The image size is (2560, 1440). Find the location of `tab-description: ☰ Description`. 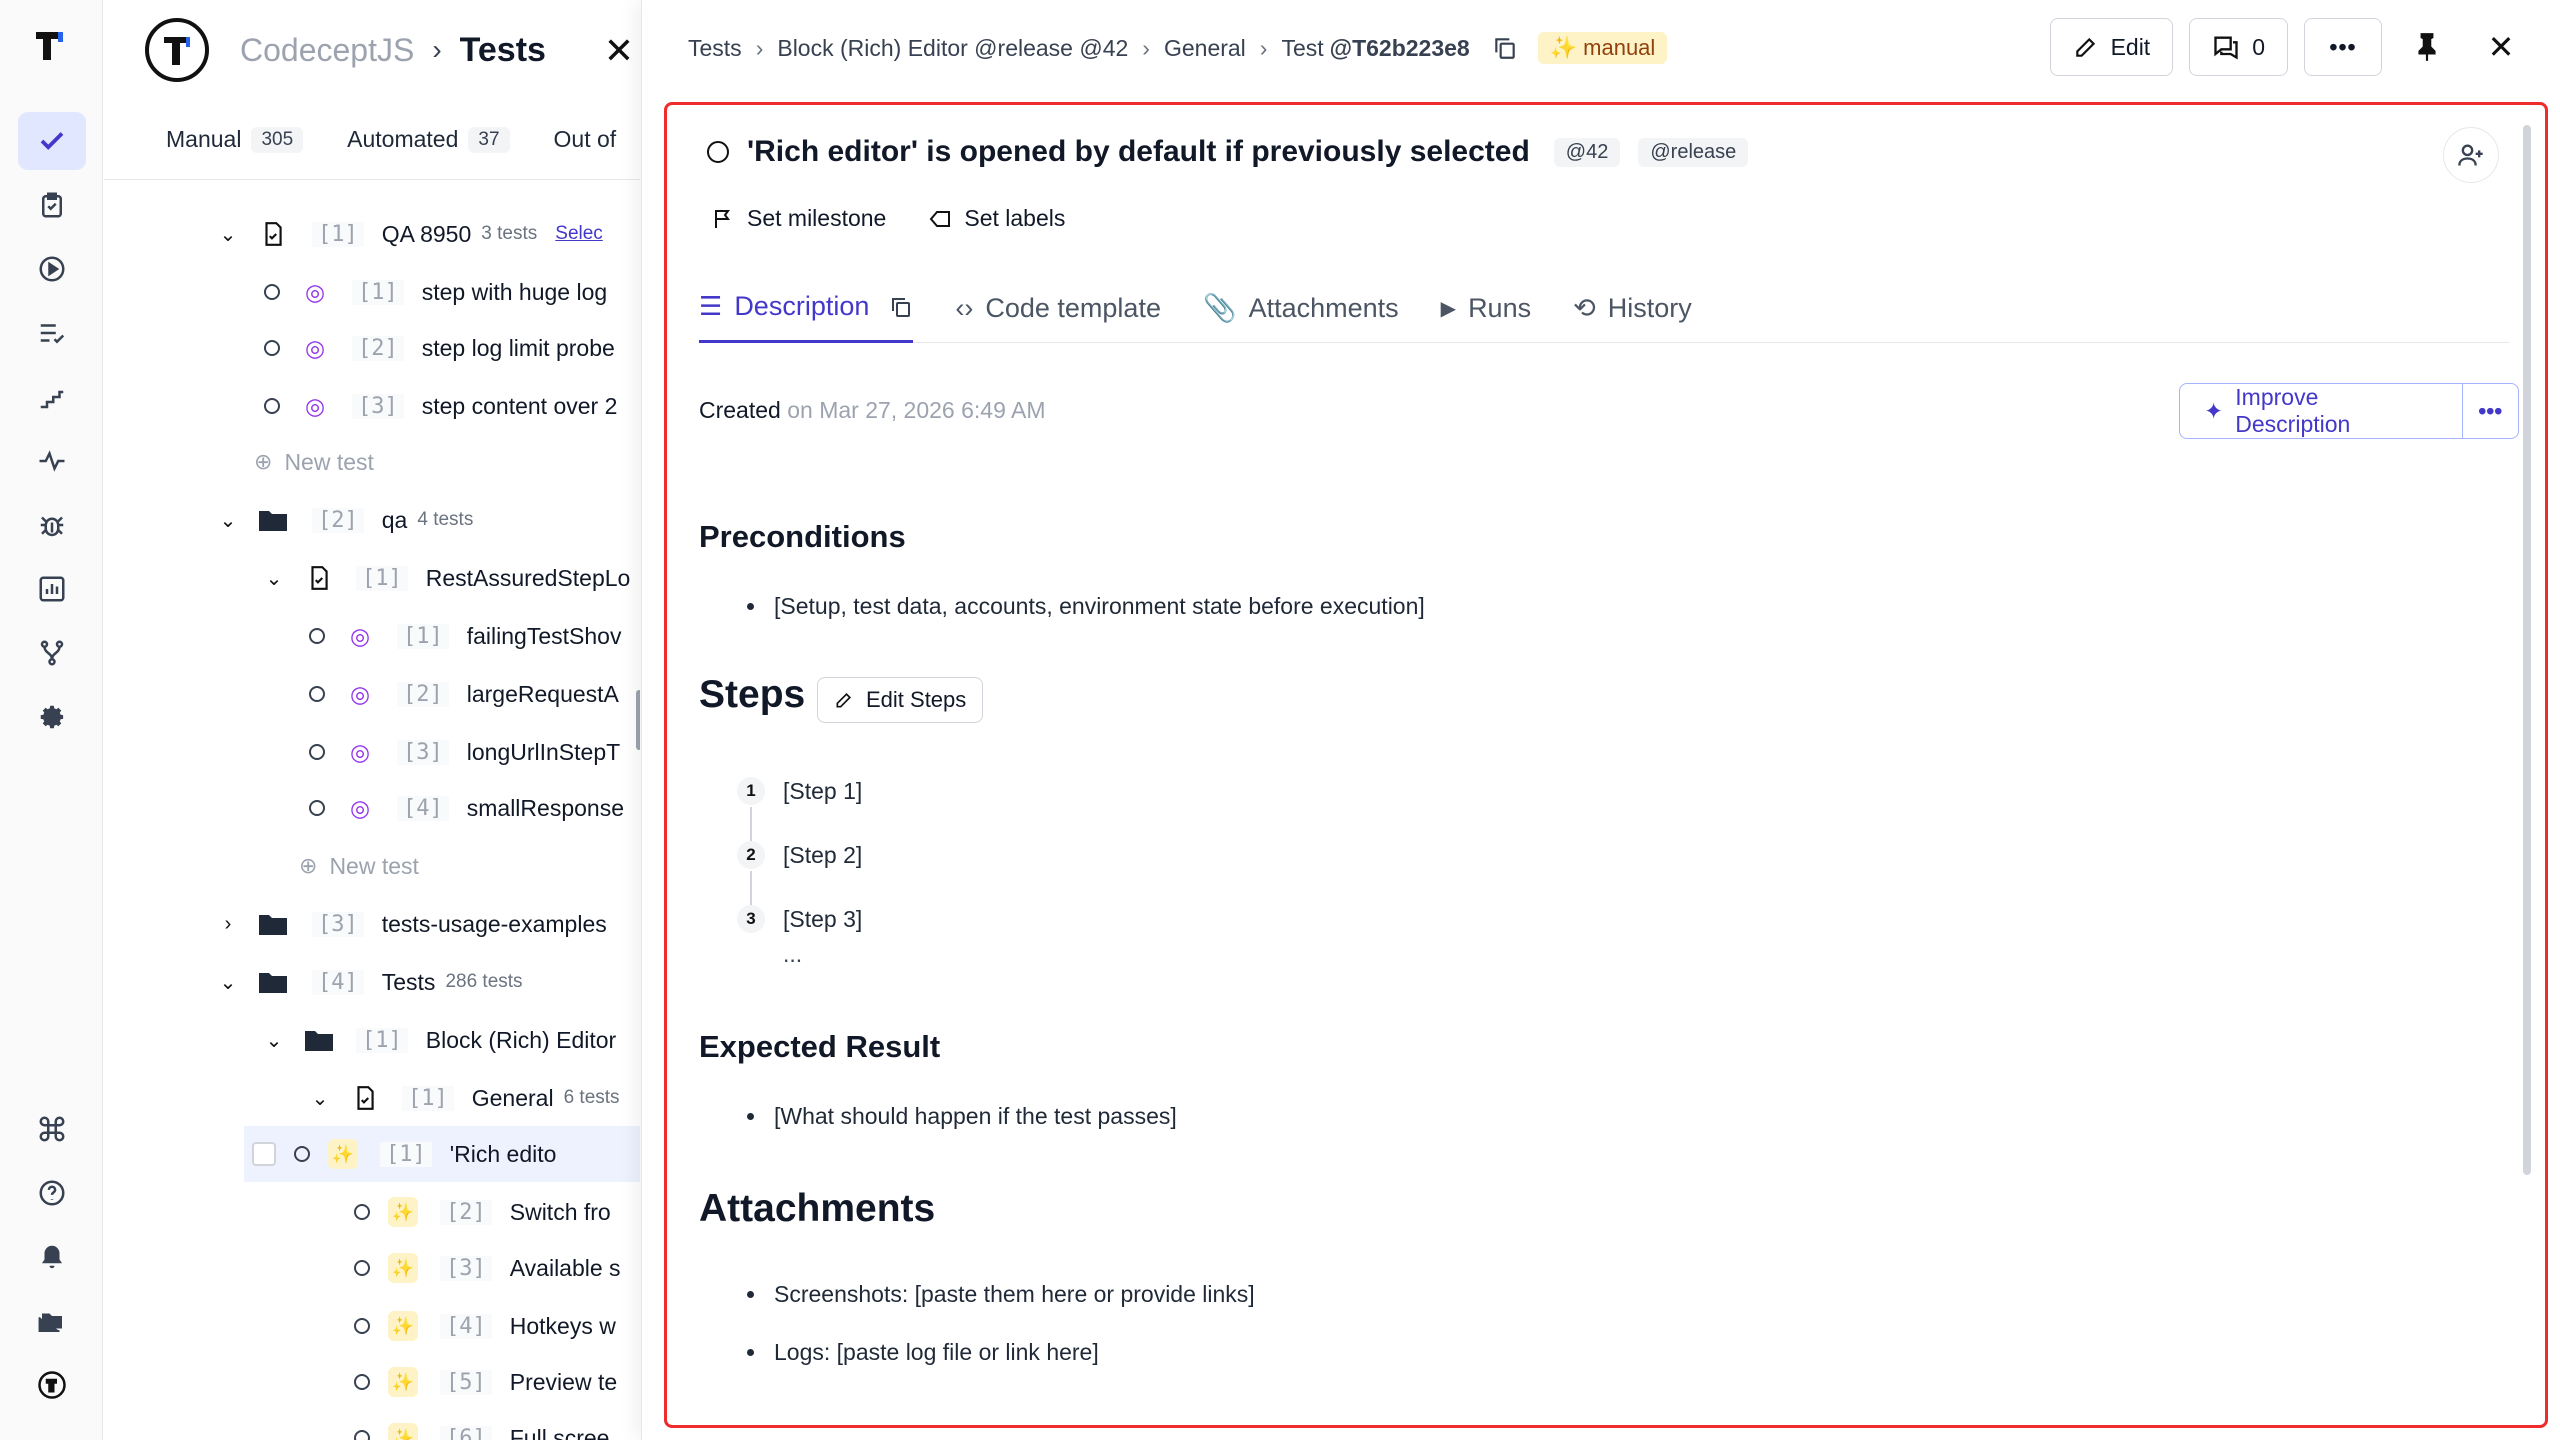

tab-description: ☰ Description is located at coordinates (806, 308).